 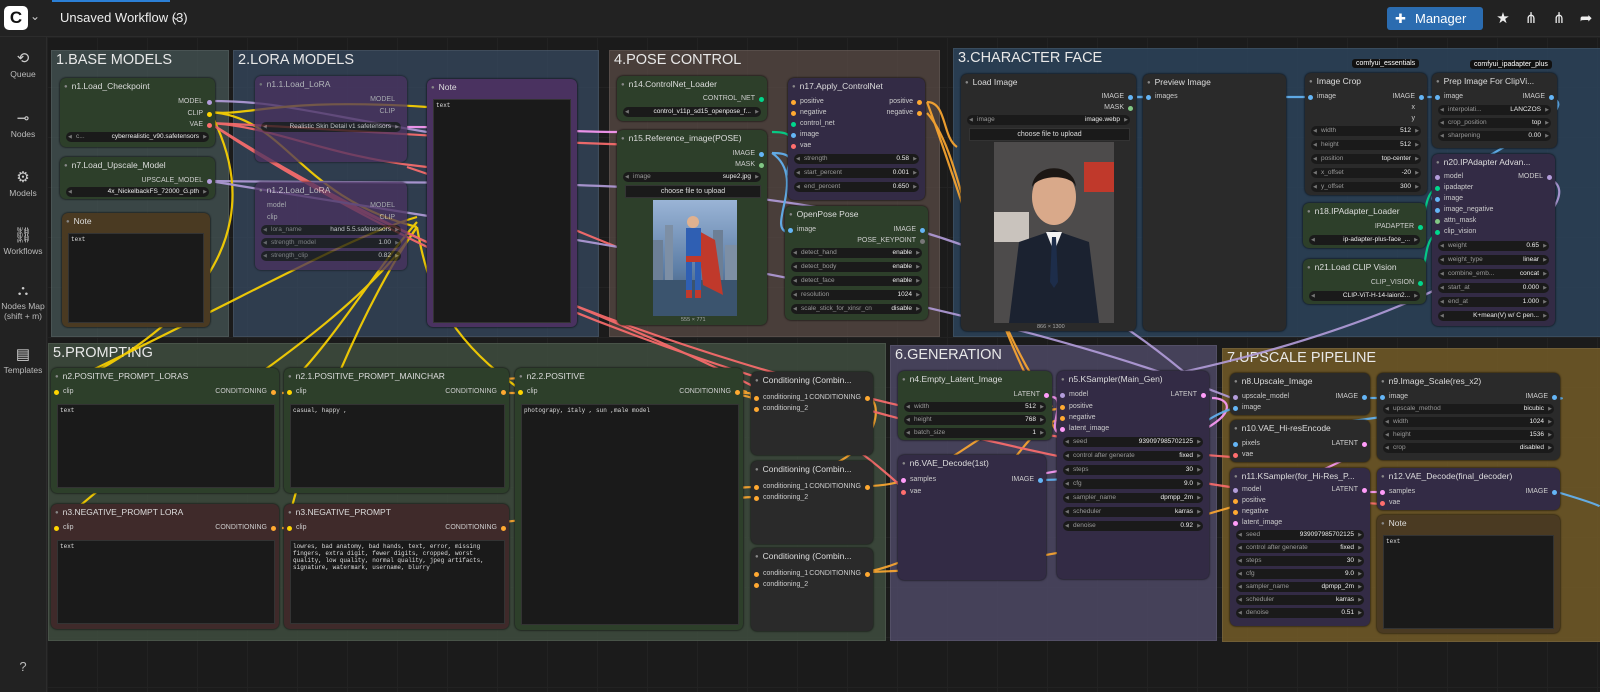 I want to click on node-library-icon: ⋔, so click(x=1531, y=19).